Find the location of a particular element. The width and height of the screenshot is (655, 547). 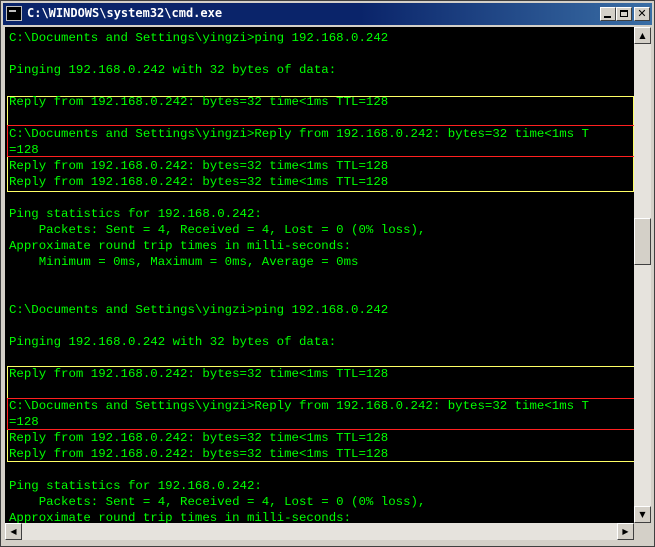

scroll-up-button: ▲ is located at coordinates (642, 35).